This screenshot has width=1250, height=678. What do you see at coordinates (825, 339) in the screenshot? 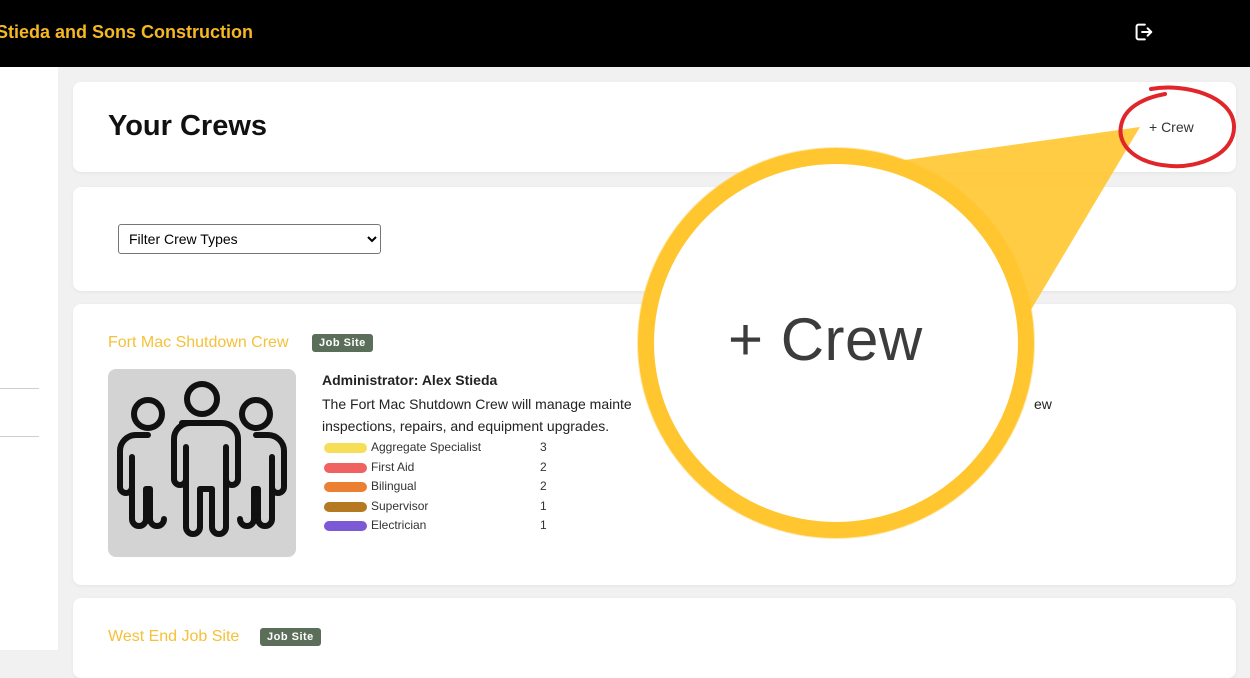
I see `zoom-callout-label: + Crew` at bounding box center [825, 339].